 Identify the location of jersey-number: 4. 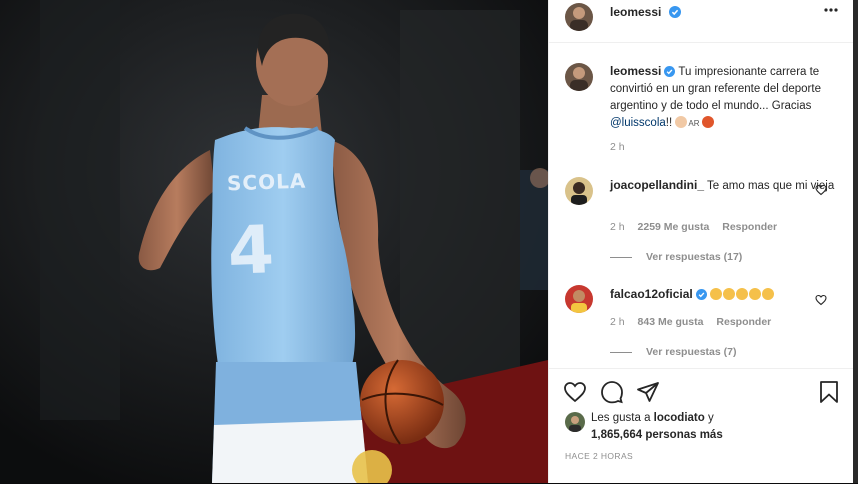
(251, 250).